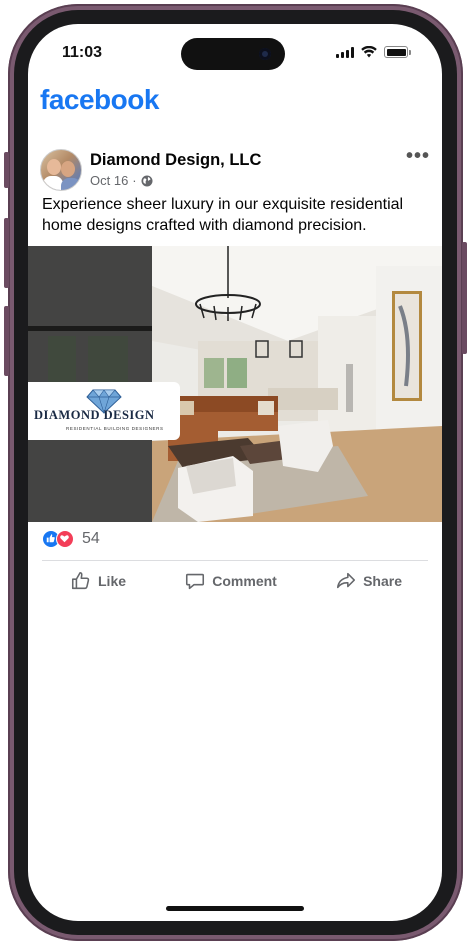 The image size is (470, 945). I want to click on more-options-icon: •••, so click(418, 156).